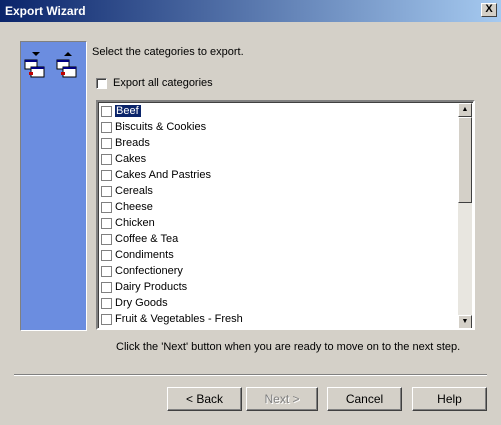  Describe the element at coordinates (134, 191) in the screenshot. I see `category-label: Cereals` at that location.